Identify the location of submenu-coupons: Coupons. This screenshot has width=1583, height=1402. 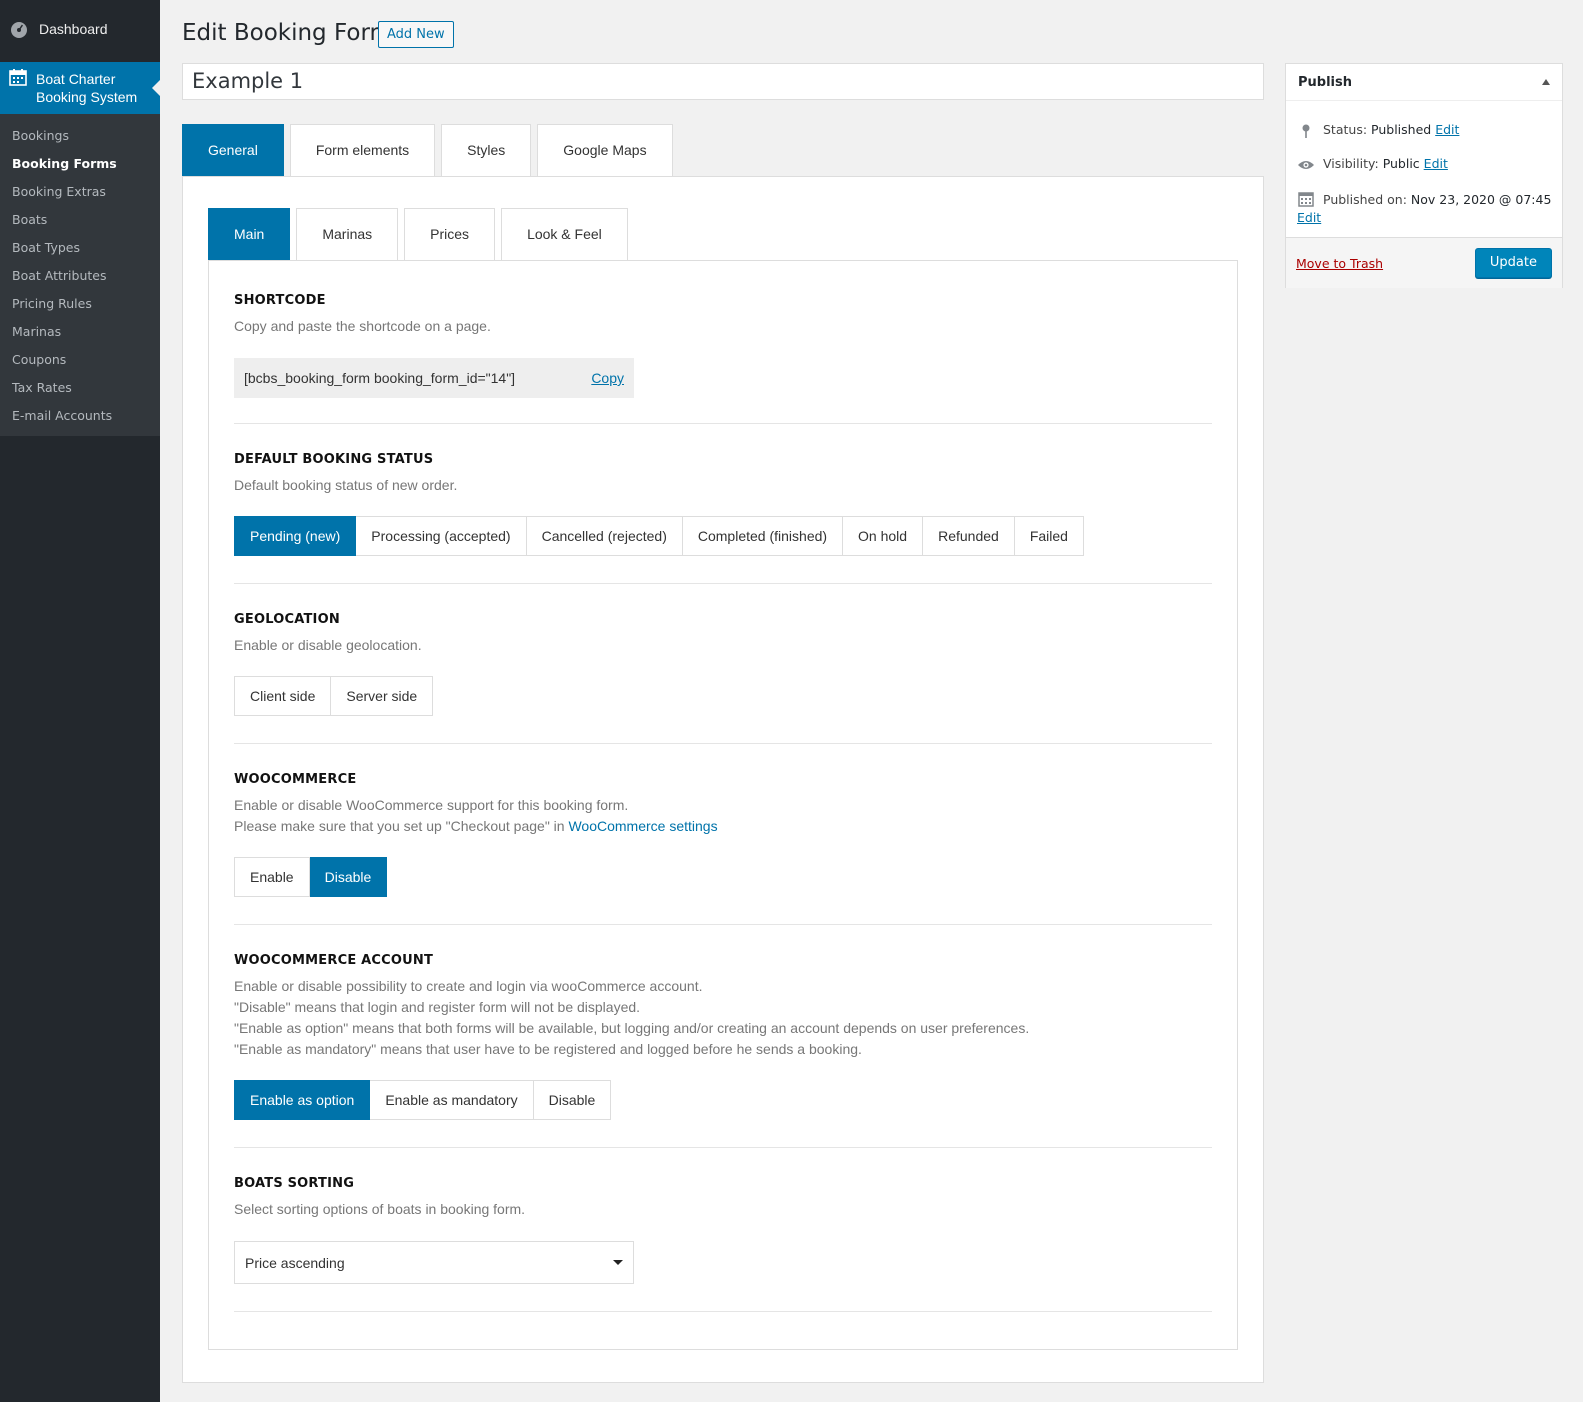
(80, 360).